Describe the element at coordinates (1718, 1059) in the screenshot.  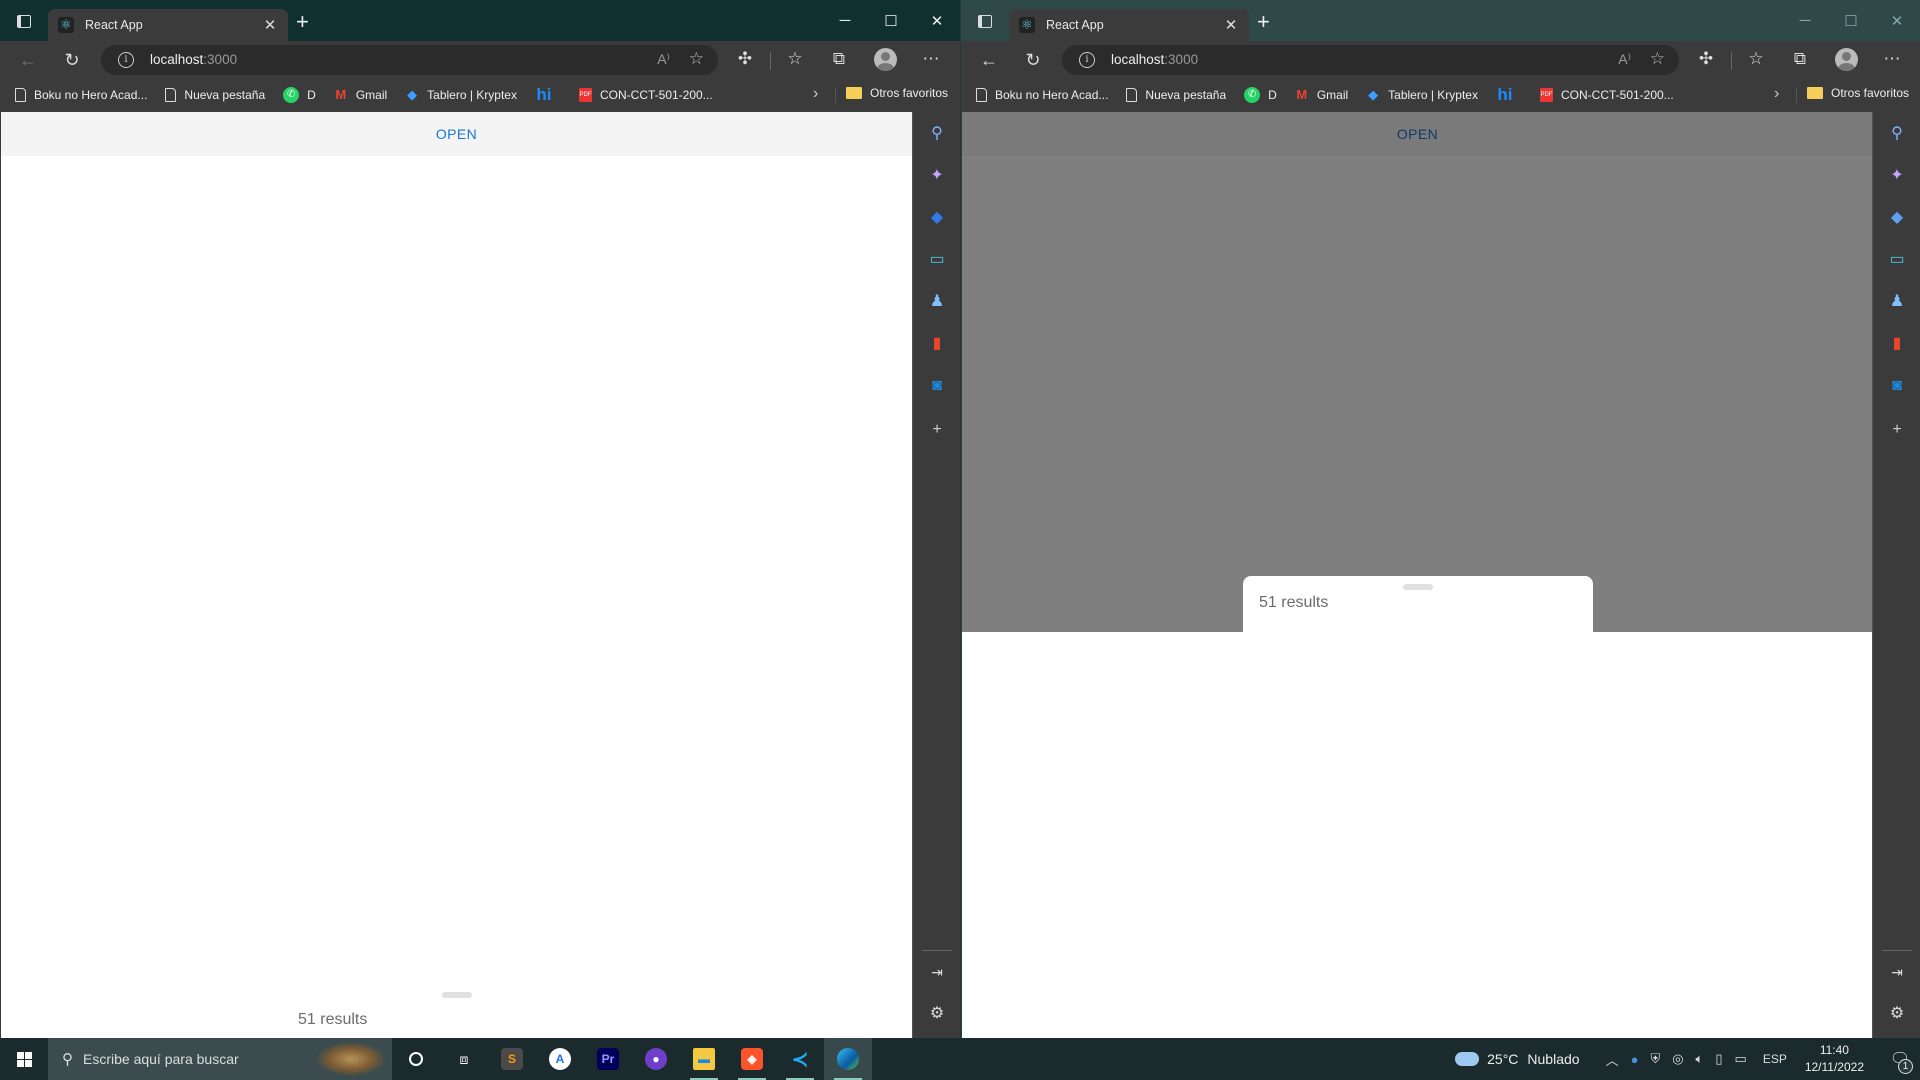
I see `usb-icon: ▯` at that location.